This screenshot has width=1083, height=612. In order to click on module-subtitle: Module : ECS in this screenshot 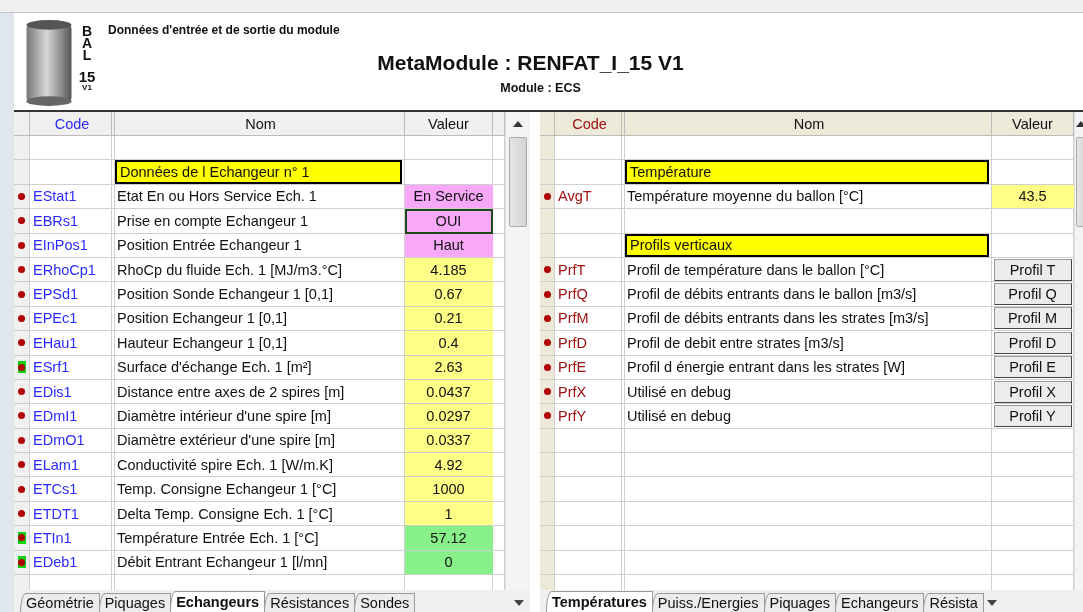, I will do `click(540, 88)`.